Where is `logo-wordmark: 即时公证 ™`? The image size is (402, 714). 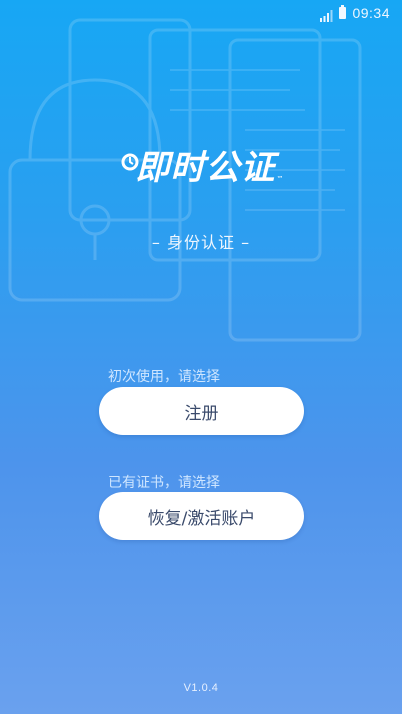
logo-wordmark: 即时公证 ™ is located at coordinates (201, 164).